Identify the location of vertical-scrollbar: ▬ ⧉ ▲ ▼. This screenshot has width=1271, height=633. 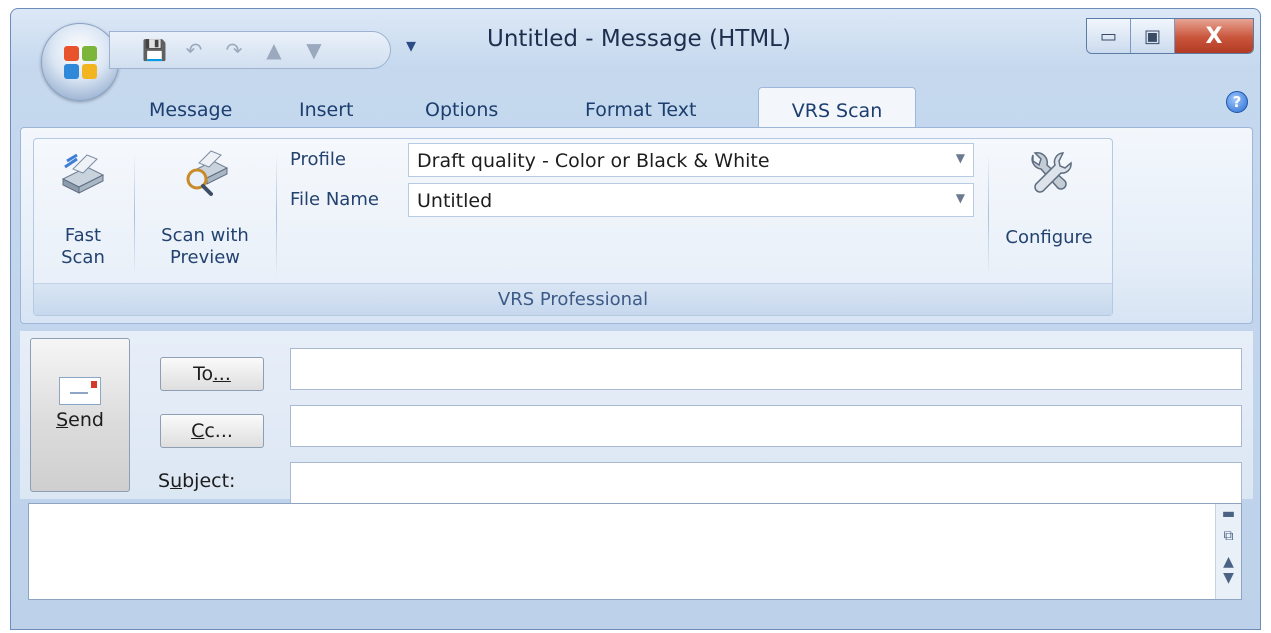
(1228, 551).